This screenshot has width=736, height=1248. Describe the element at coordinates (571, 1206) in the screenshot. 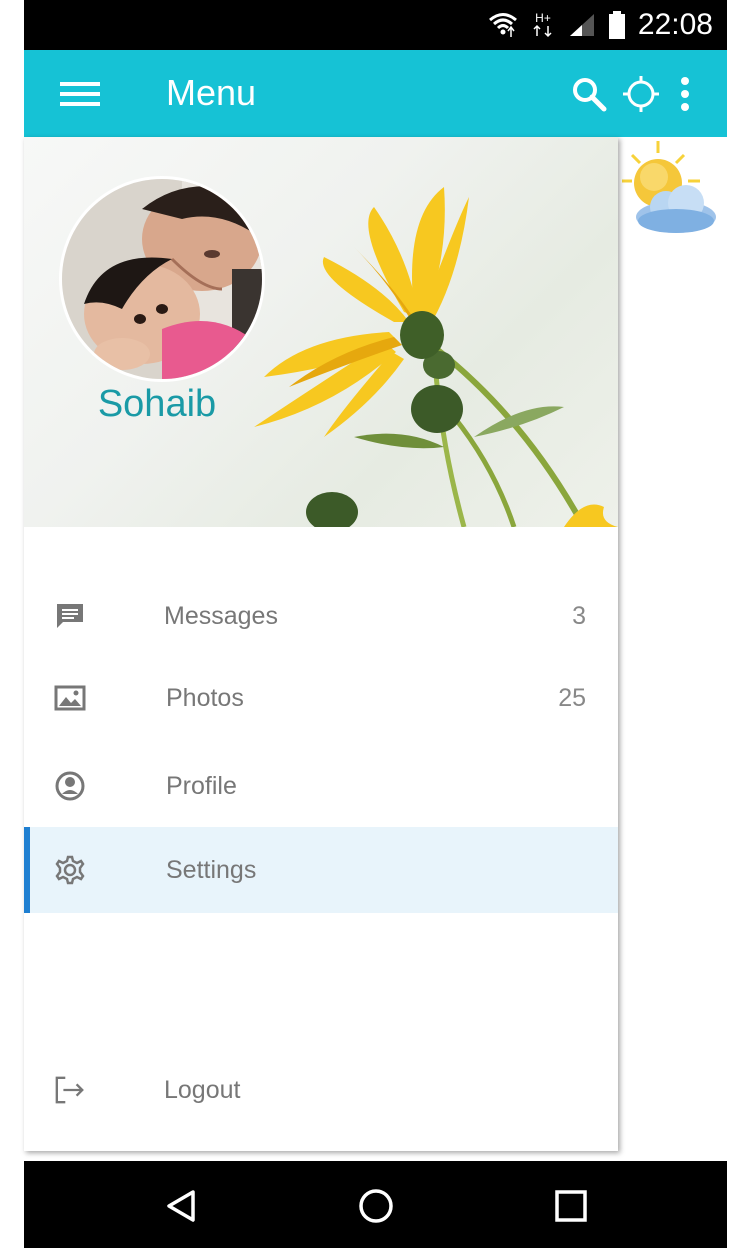

I see `recent-apps-icon` at that location.